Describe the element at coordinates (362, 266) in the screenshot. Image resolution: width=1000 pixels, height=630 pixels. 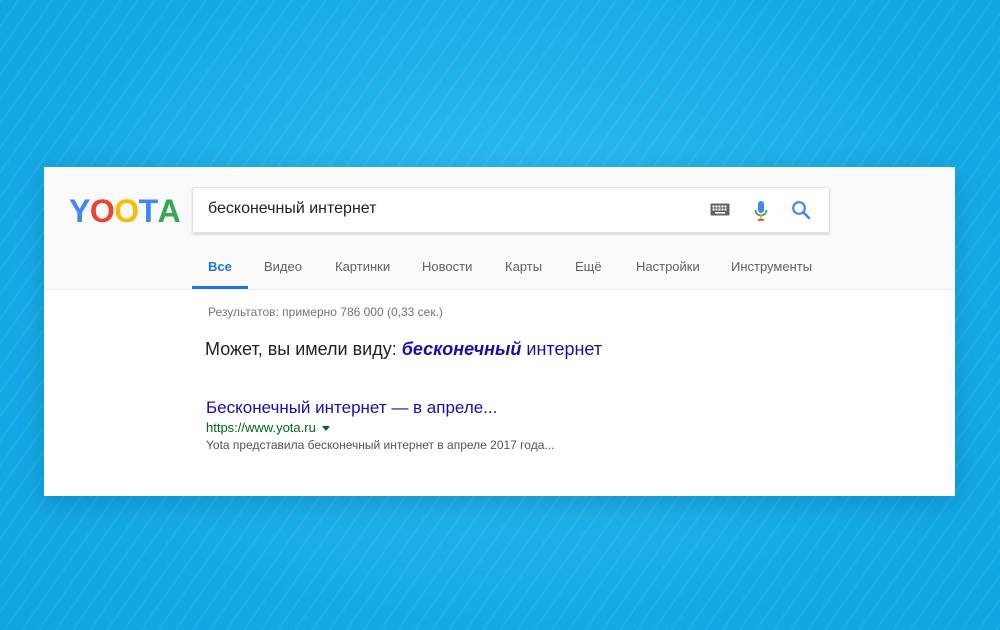
I see `tab-images: Картинки` at that location.